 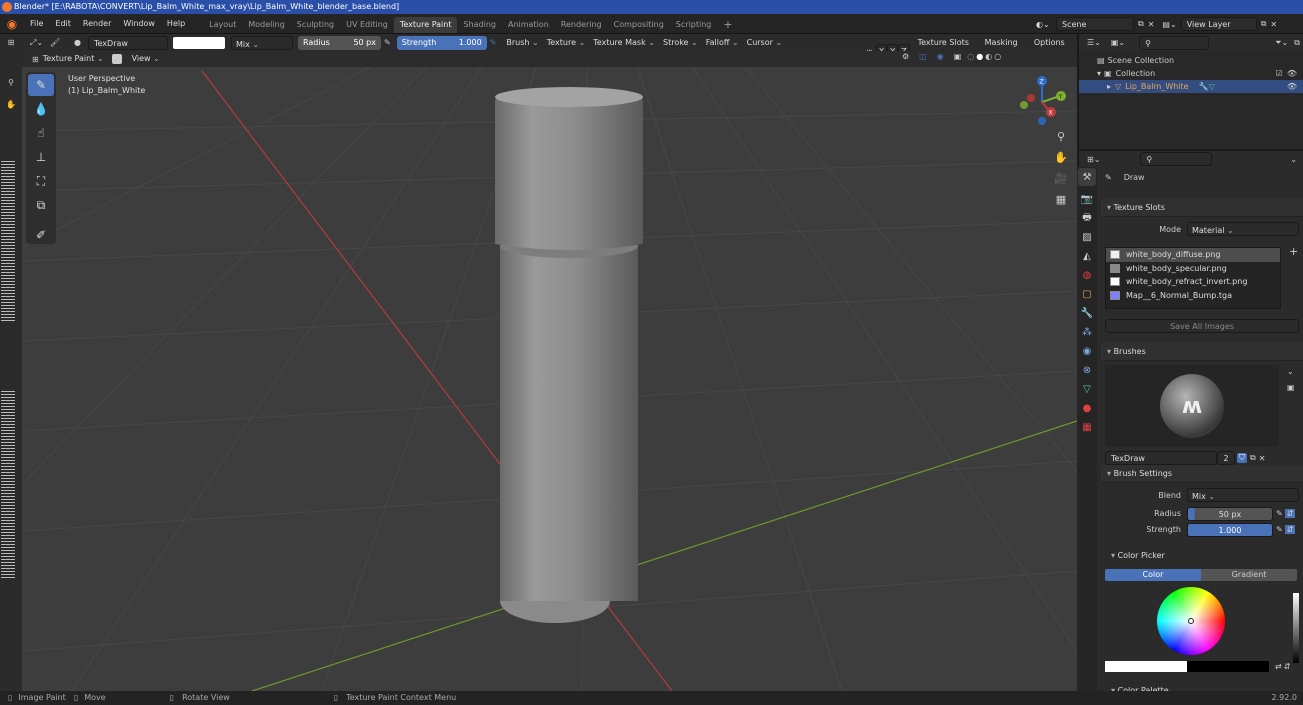 What do you see at coordinates (1218, 24) in the screenshot?
I see `view-layer-field: View Layer` at bounding box center [1218, 24].